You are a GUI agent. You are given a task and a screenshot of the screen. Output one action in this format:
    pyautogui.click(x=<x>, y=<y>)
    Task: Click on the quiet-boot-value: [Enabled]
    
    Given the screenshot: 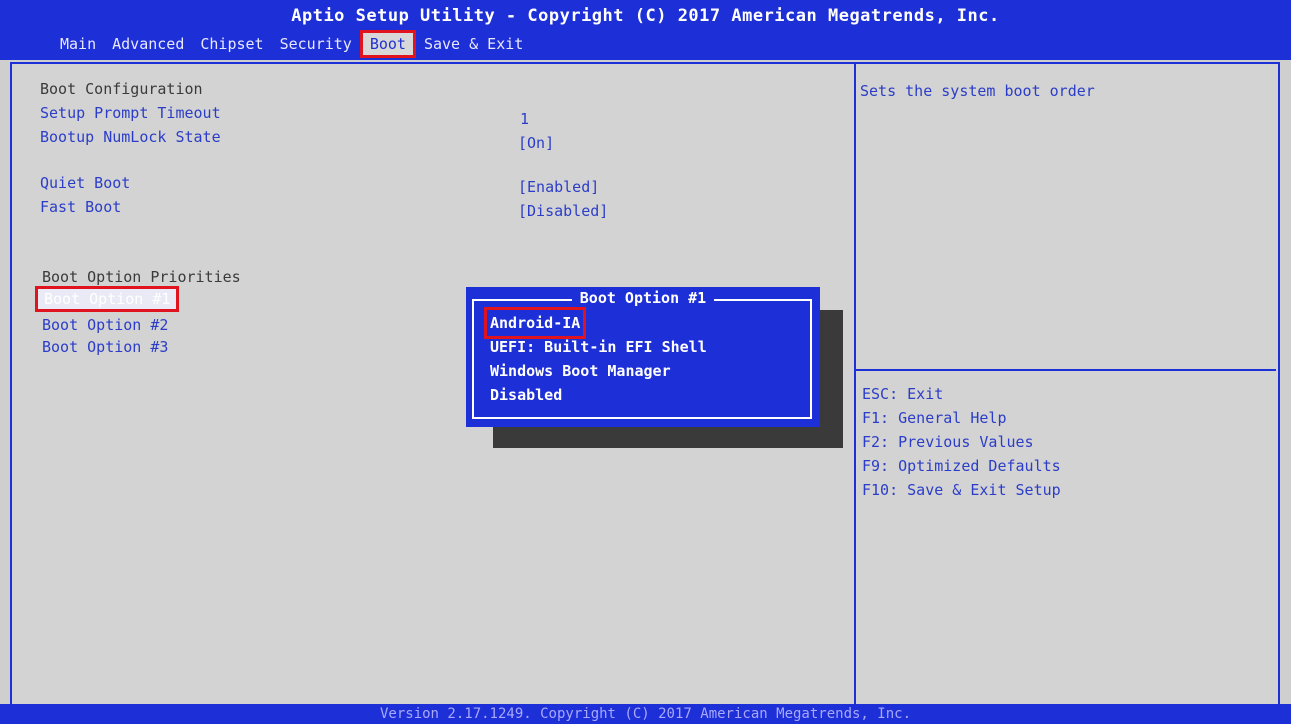 What is the action you would take?
    pyautogui.click(x=558, y=187)
    